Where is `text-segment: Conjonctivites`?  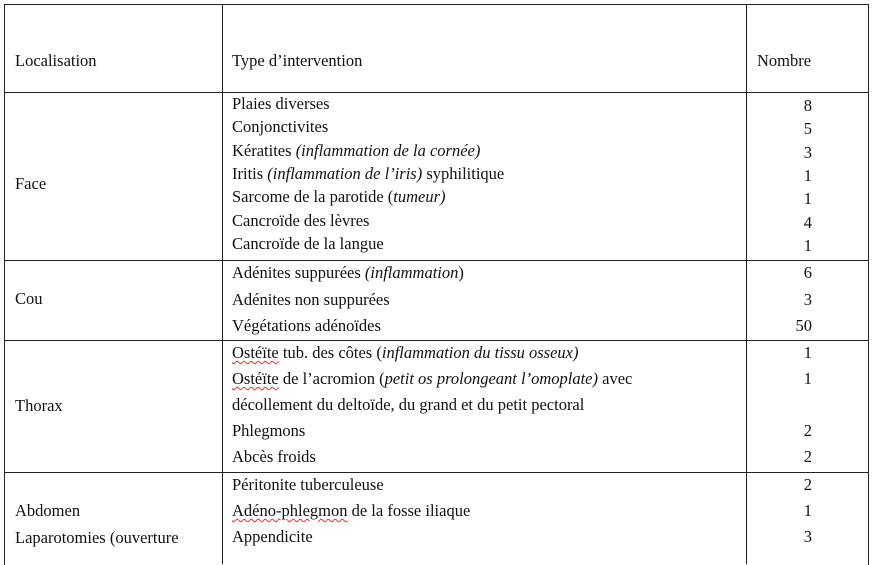
text-segment: Conjonctivites is located at coordinates (280, 127).